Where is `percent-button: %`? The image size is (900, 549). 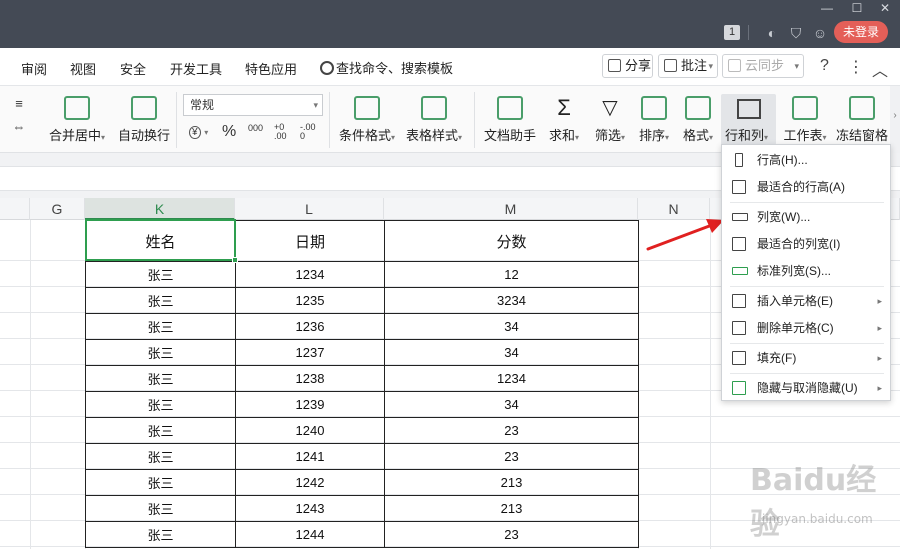 percent-button: % is located at coordinates (229, 132).